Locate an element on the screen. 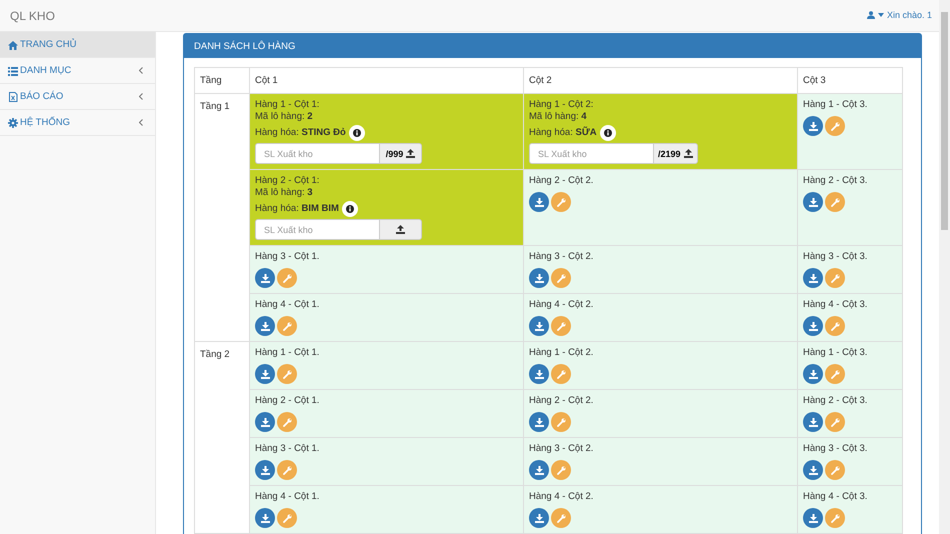 This screenshot has width=950, height=534. app-title: QL KHO is located at coordinates (32, 15).